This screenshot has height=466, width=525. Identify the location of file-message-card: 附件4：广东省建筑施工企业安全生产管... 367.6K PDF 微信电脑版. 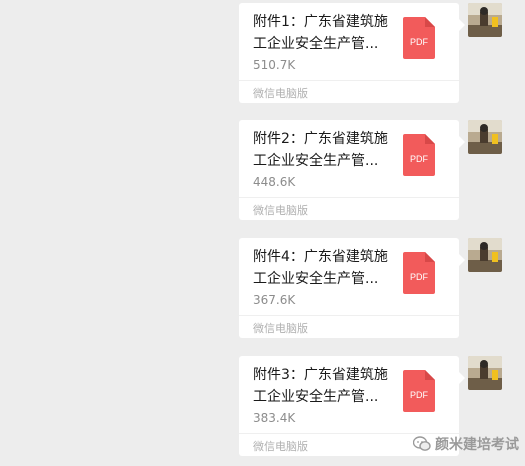
(352, 288).